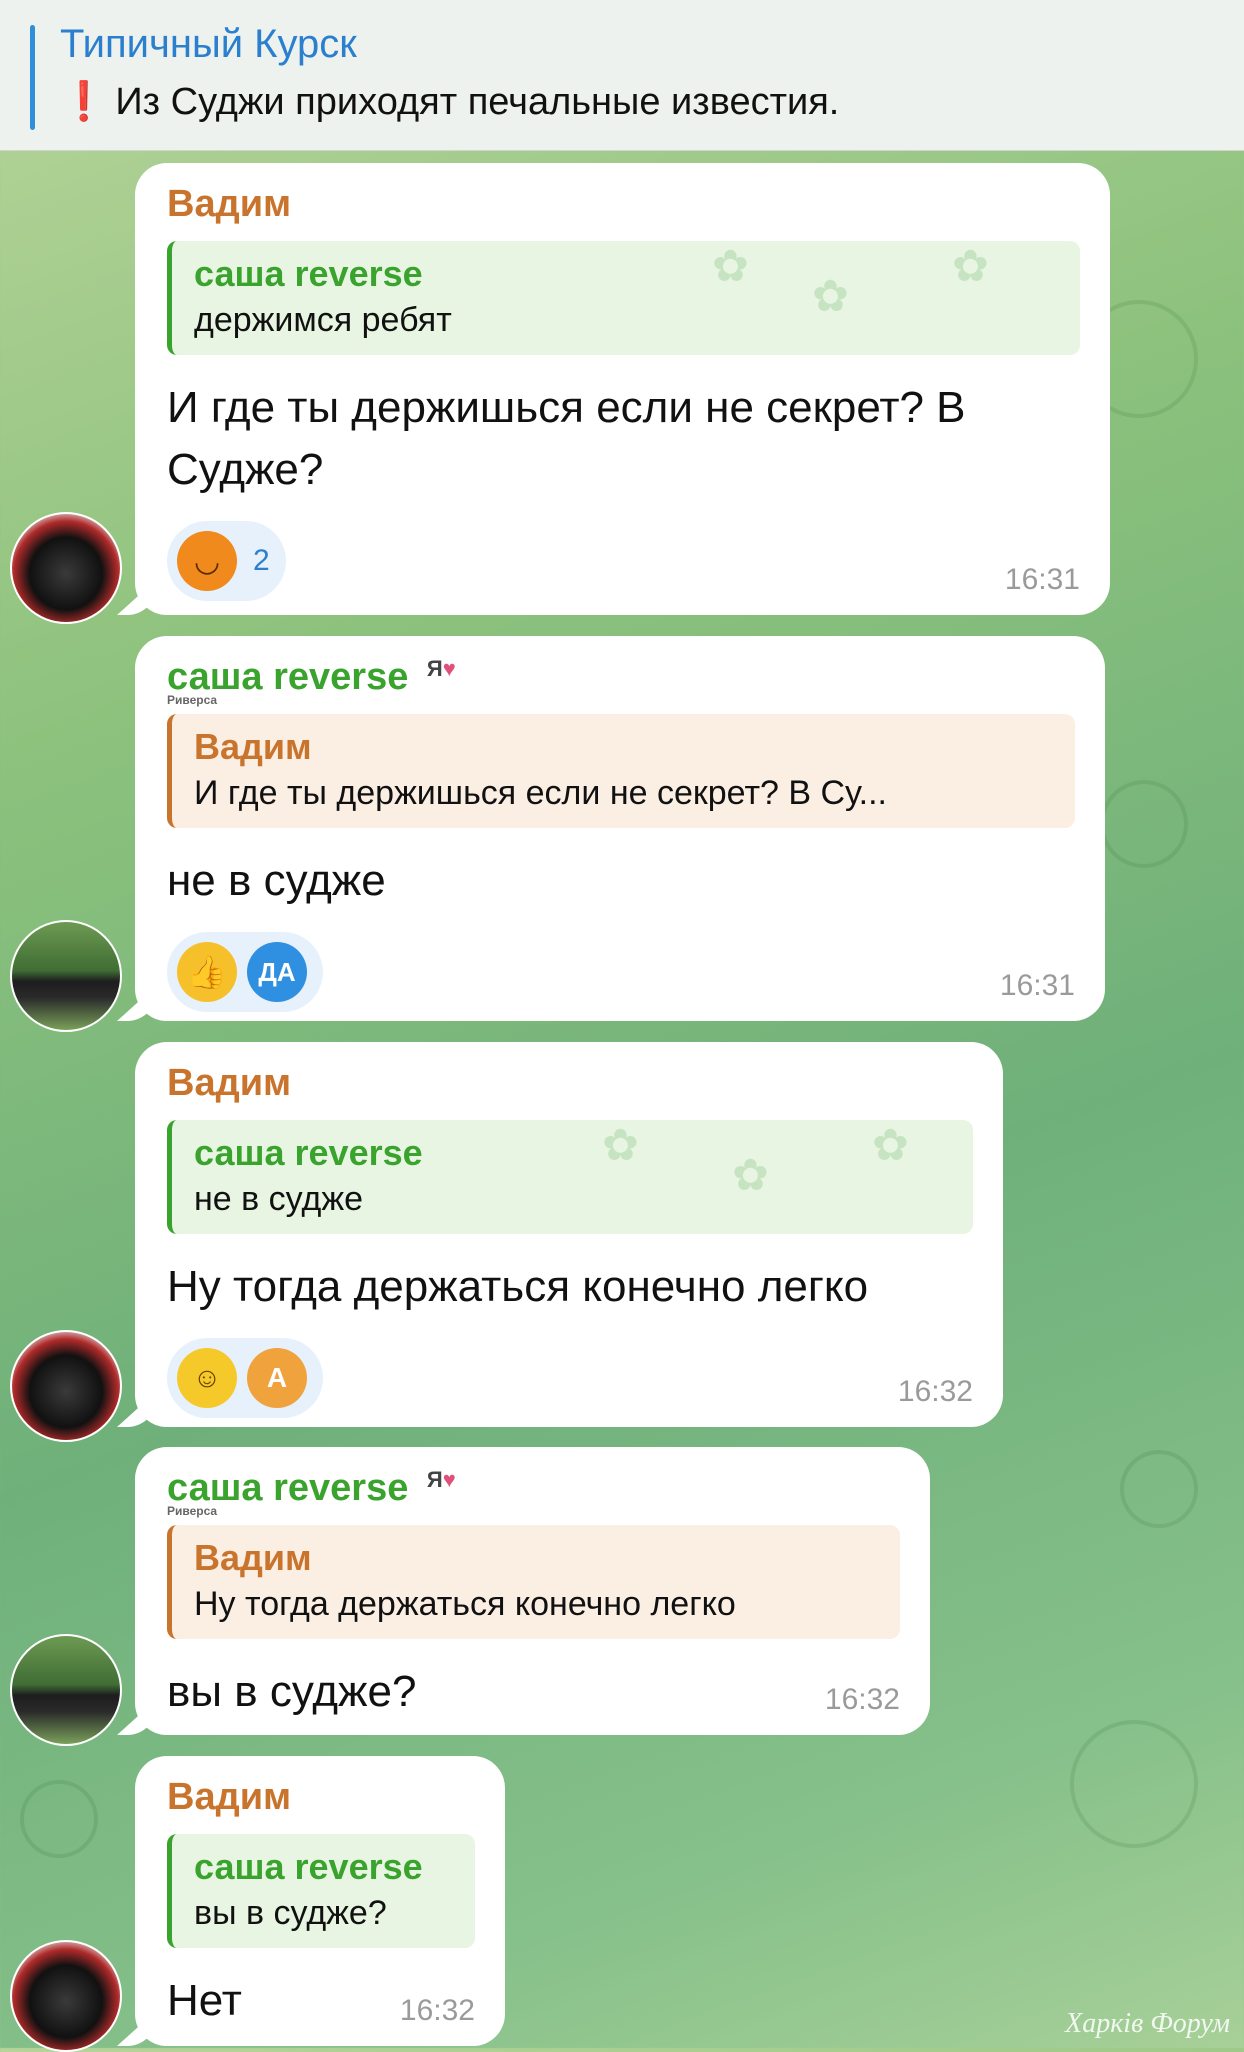  I want to click on reply-text: вы в судже?, so click(290, 1913).